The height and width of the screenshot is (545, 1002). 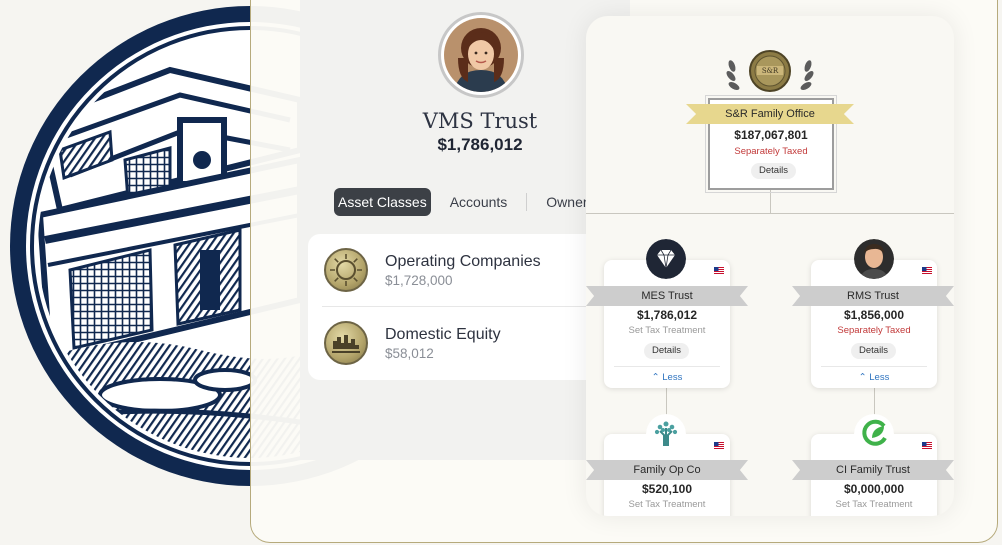 I want to click on tab-asset-classes: Asset Classes, so click(x=382, y=202).